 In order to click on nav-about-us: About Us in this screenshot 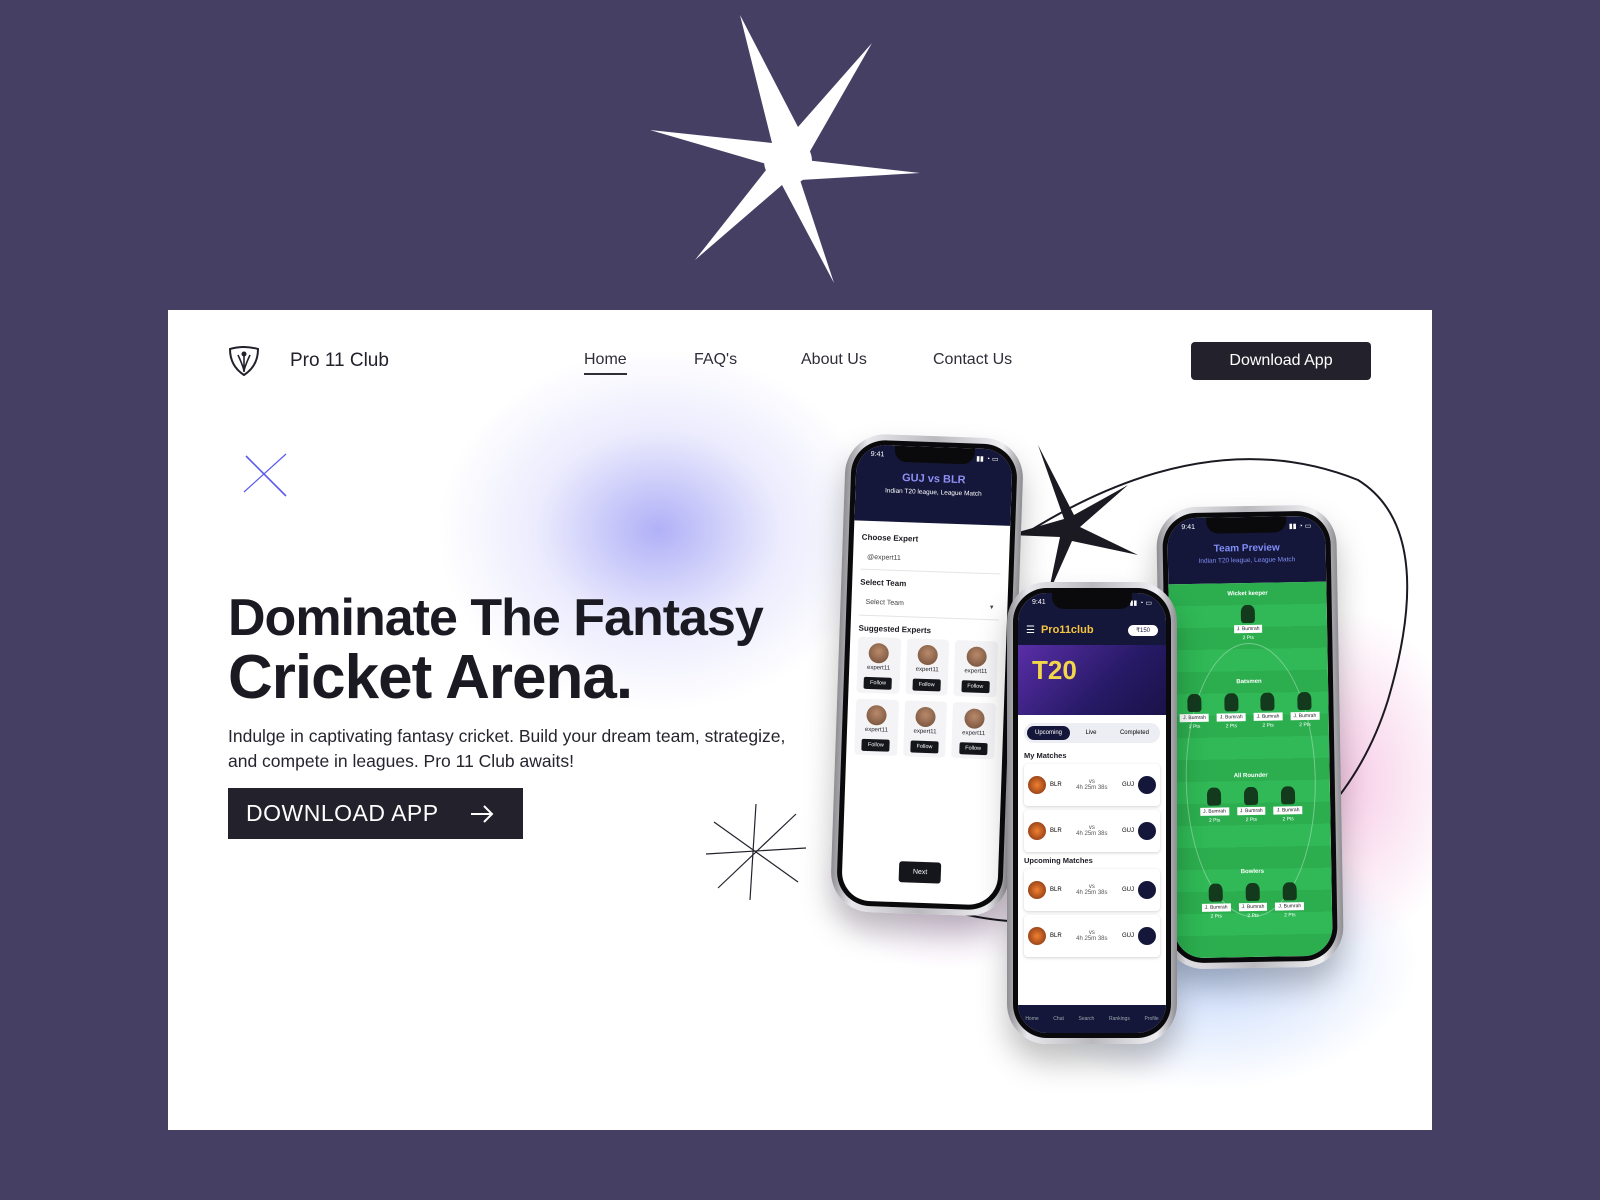, I will do `click(834, 360)`.